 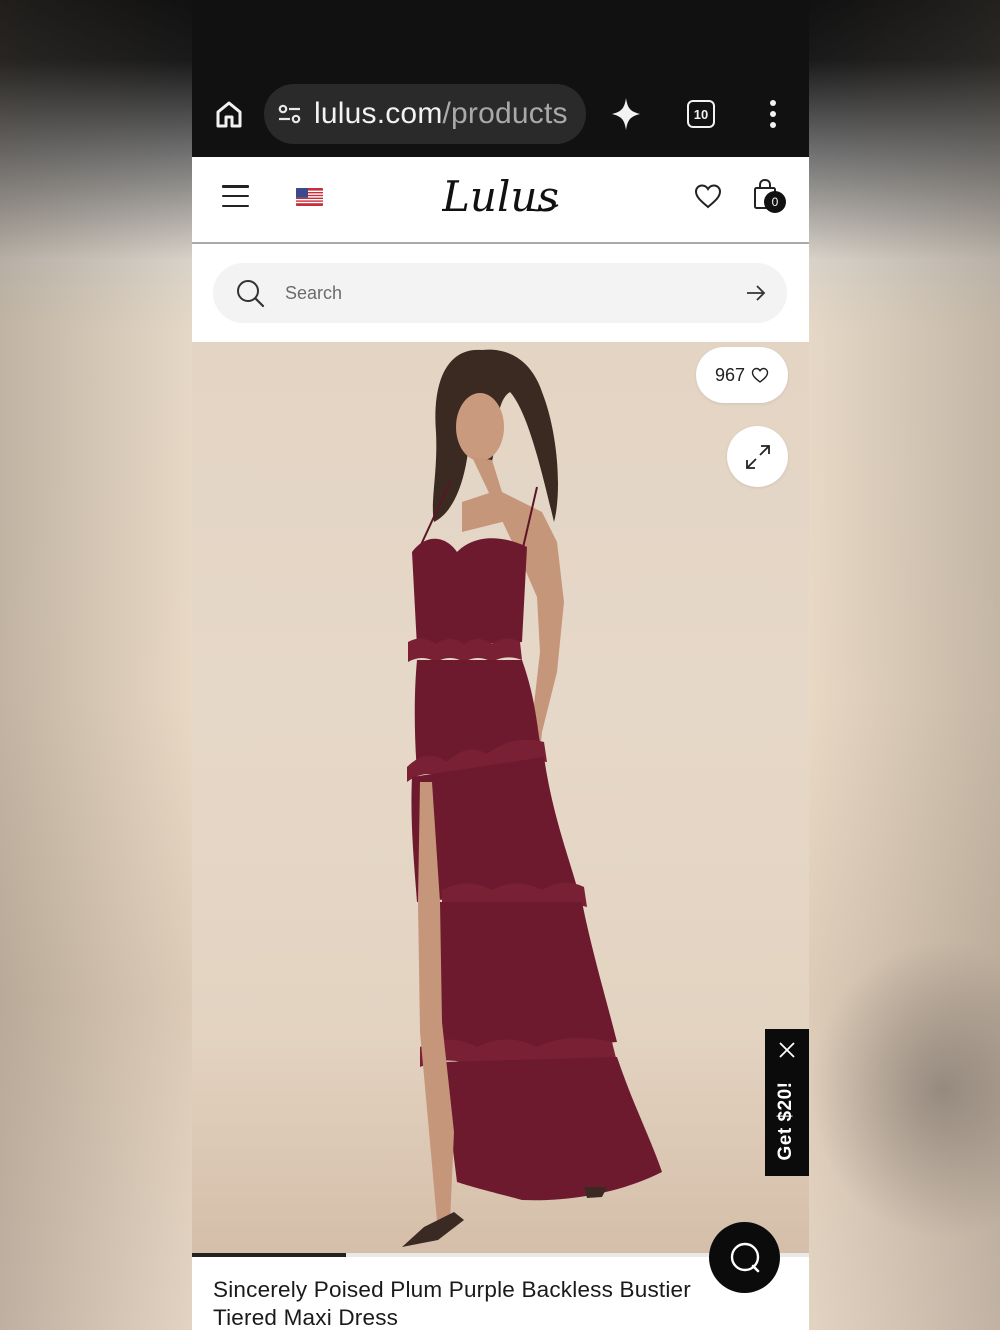 I want to click on site-settings-icon, so click(x=290, y=114).